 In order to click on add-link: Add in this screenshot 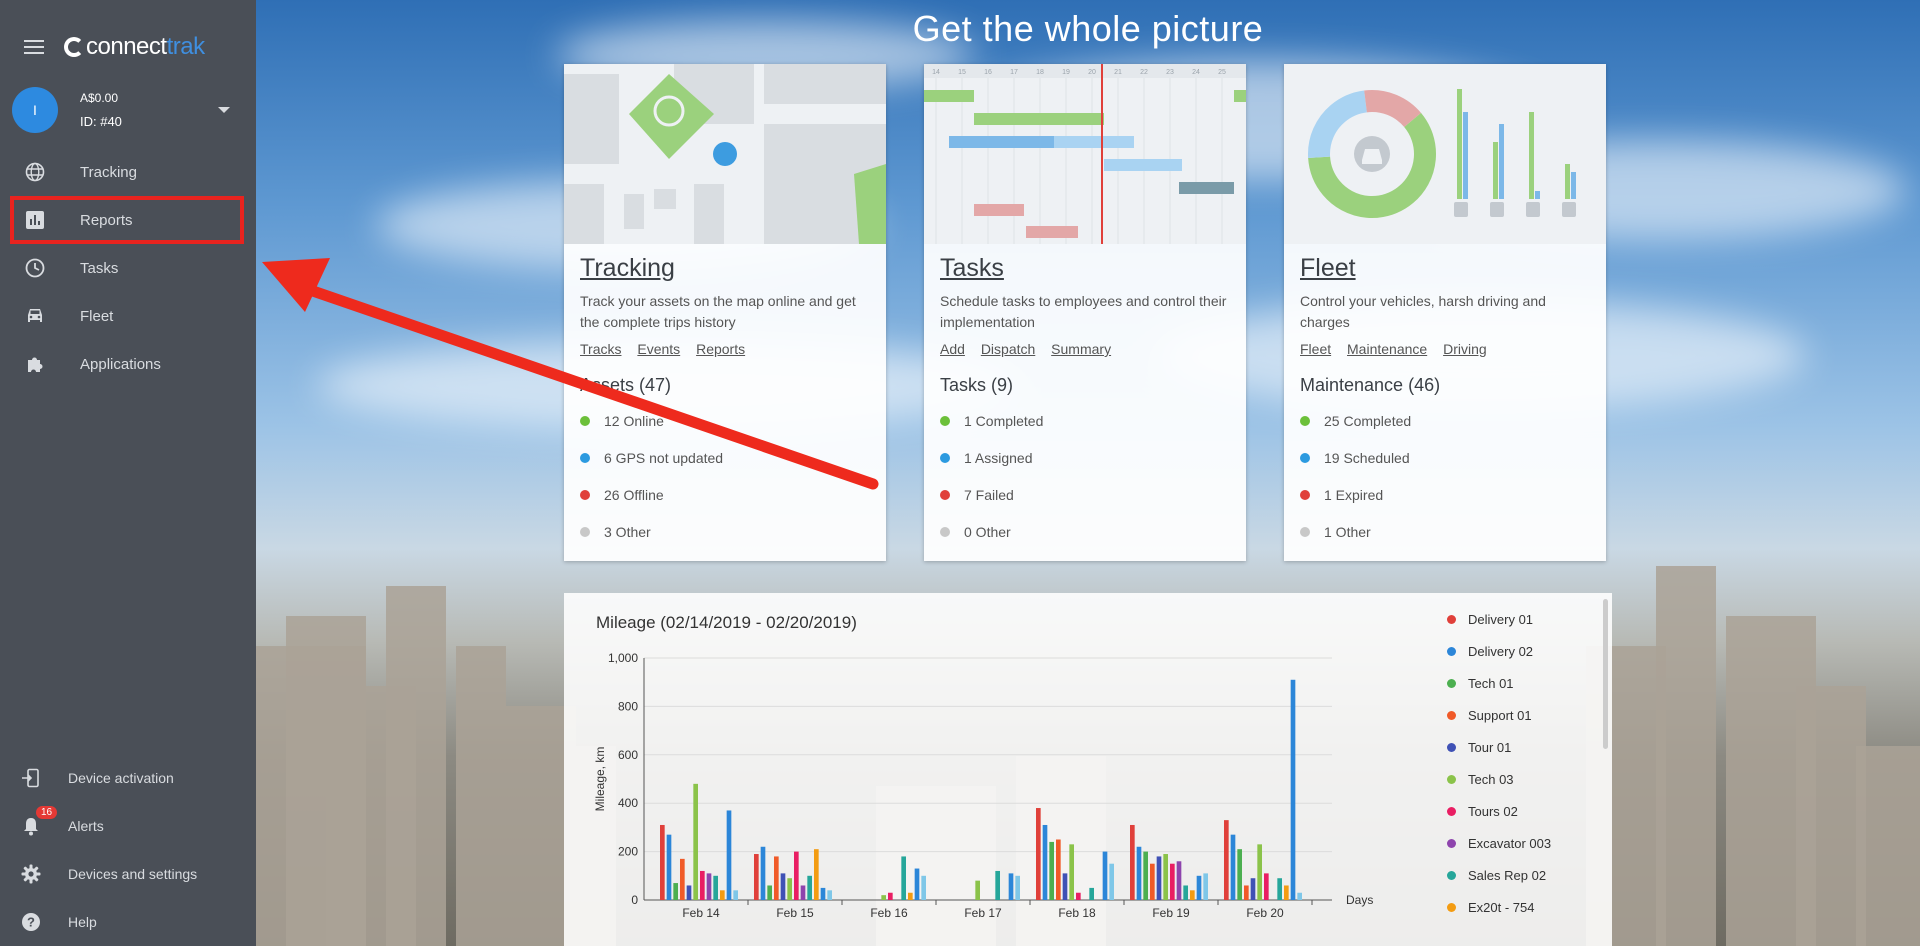, I will do `click(952, 349)`.